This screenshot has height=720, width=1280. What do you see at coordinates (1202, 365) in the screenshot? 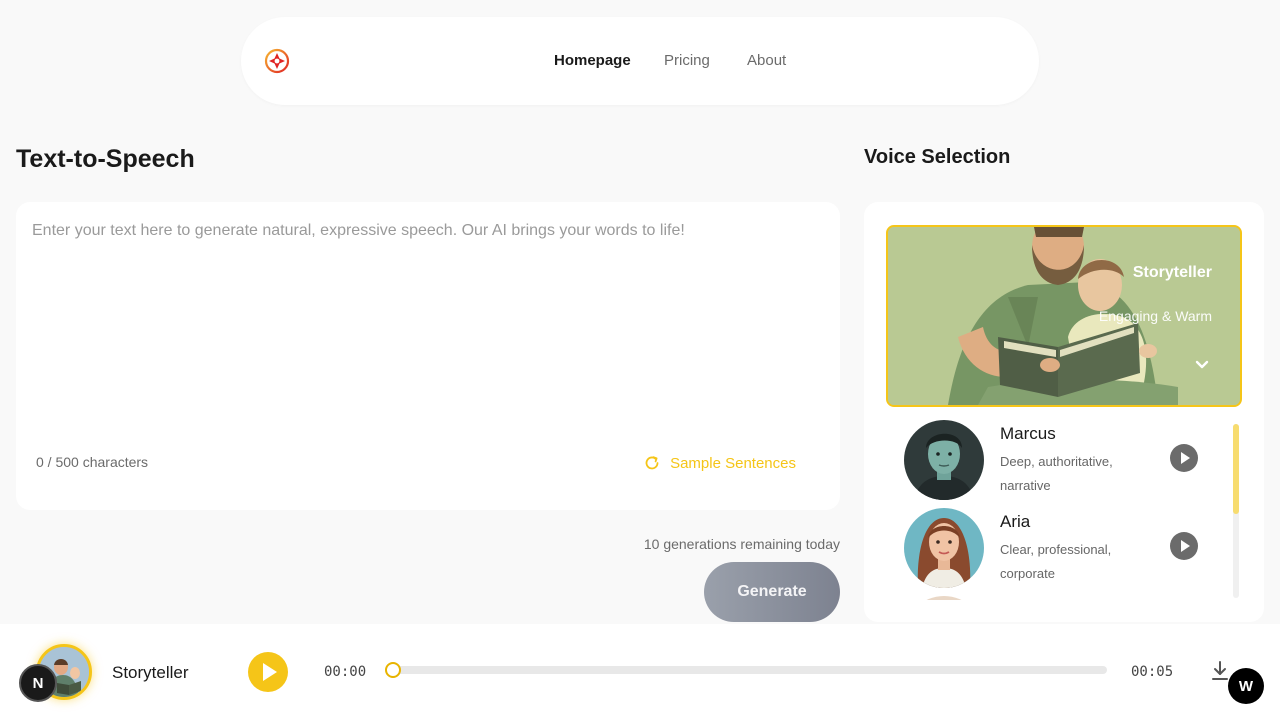
I see `chevron-down-icon` at bounding box center [1202, 365].